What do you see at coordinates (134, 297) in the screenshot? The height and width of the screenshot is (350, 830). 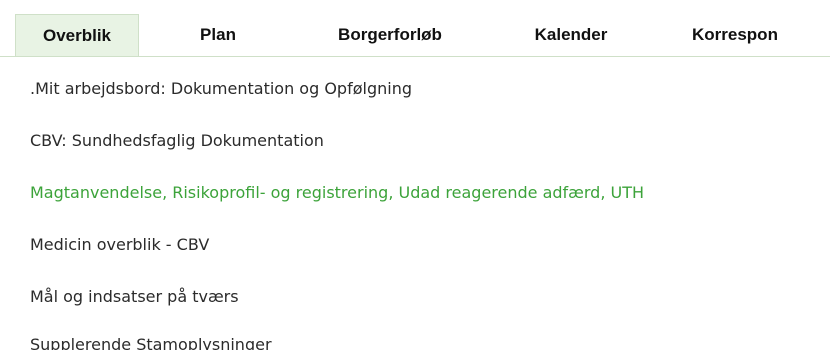 I see `menu-item-maal-og-indsatser: Mål og indsatser på tværs` at bounding box center [134, 297].